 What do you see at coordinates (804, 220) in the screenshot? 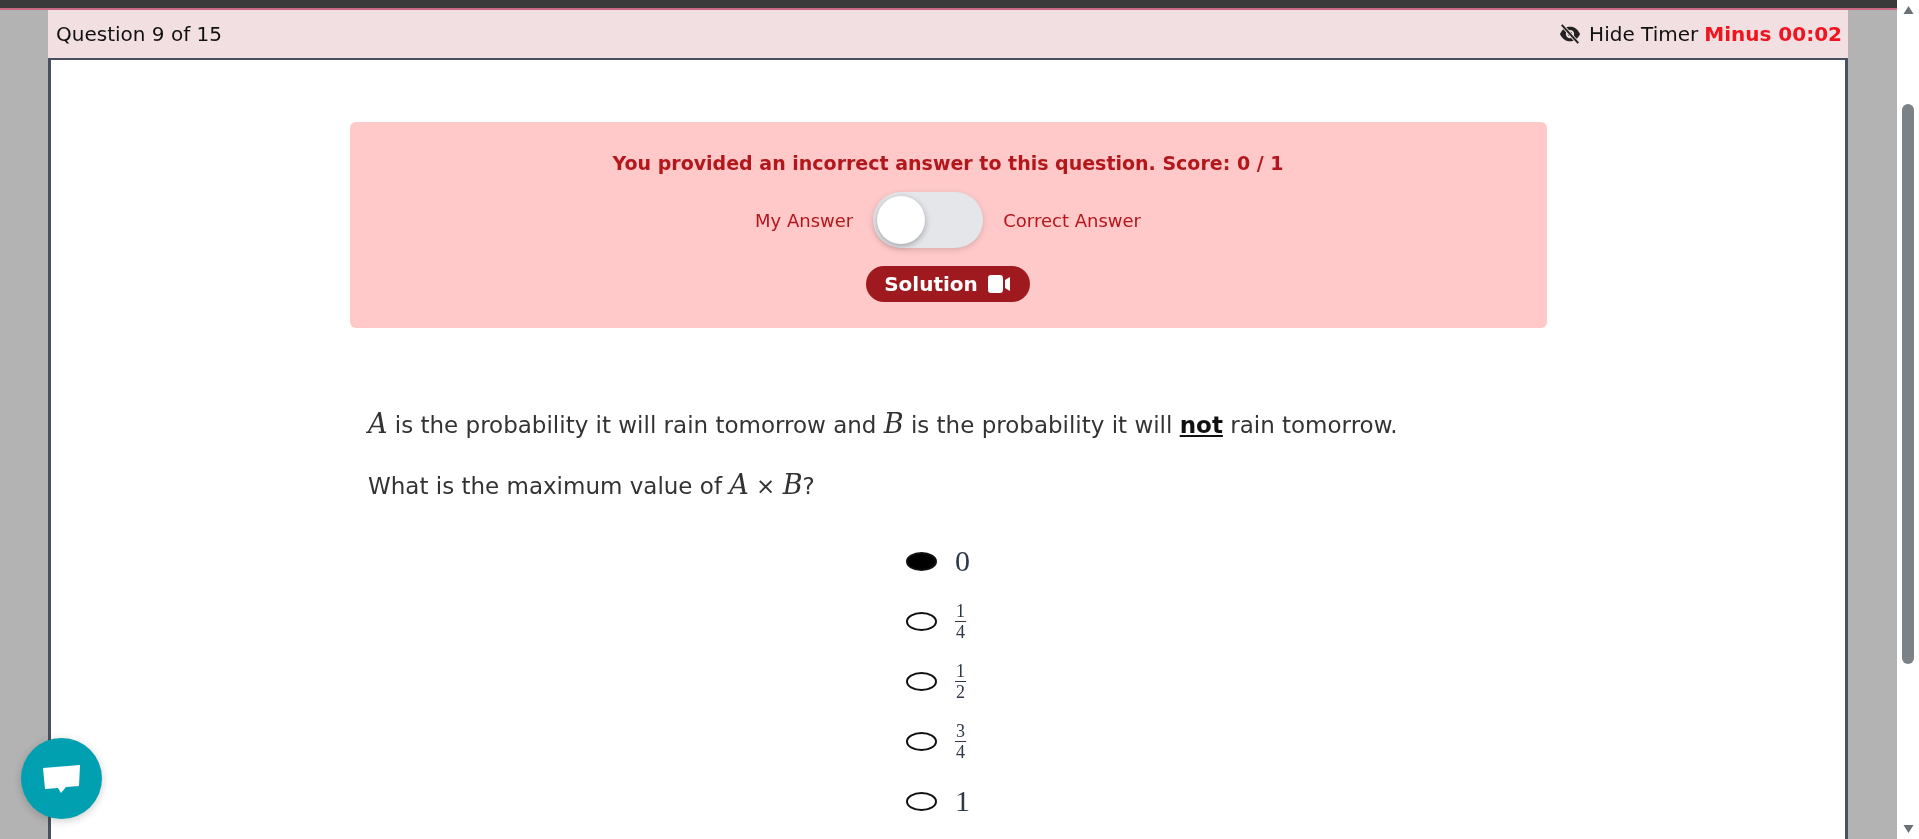
I see `my-answer-label: My Answer` at bounding box center [804, 220].